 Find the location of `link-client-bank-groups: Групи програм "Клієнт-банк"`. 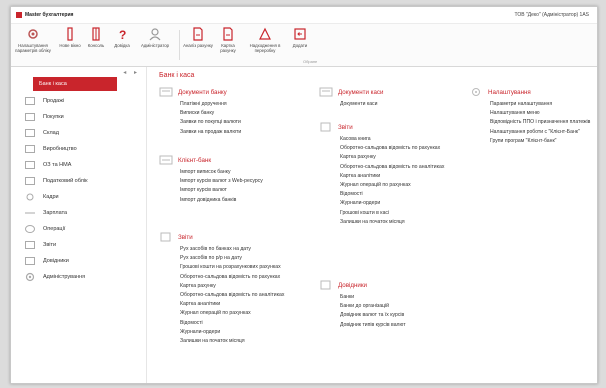

link-client-bank-groups: Групи програм "Клієнт-банк" is located at coordinates (543, 141).